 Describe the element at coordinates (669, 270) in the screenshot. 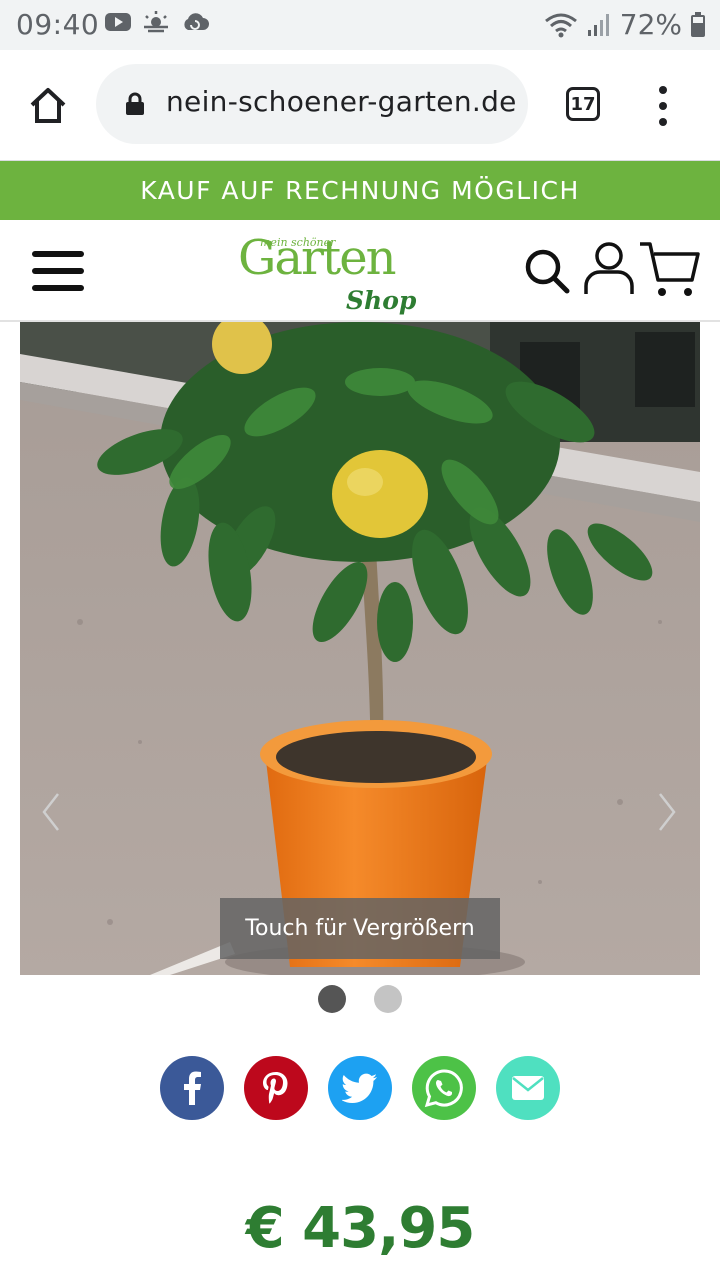

I see `cart-icon` at that location.